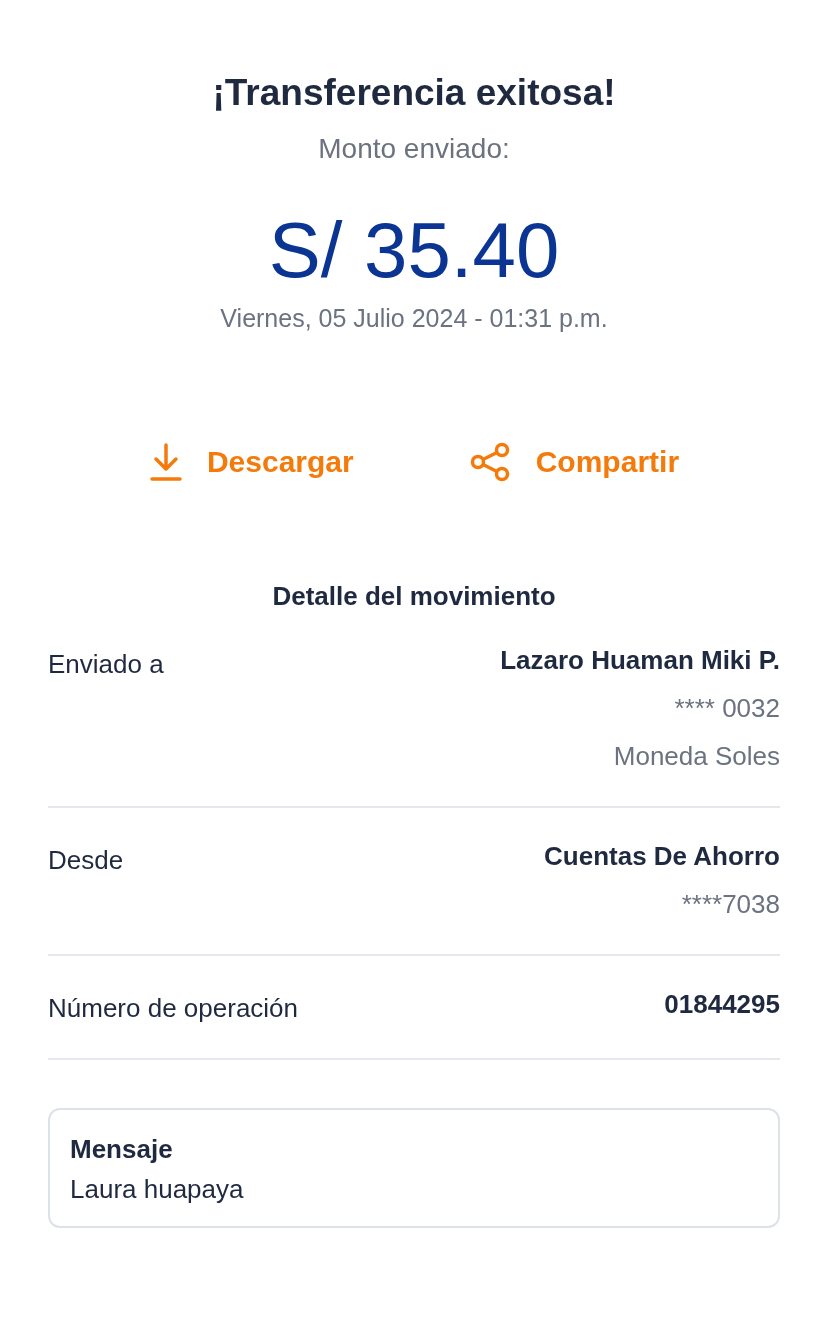 This screenshot has height=1331, width=829. I want to click on download-button: Descargar, so click(251, 462).